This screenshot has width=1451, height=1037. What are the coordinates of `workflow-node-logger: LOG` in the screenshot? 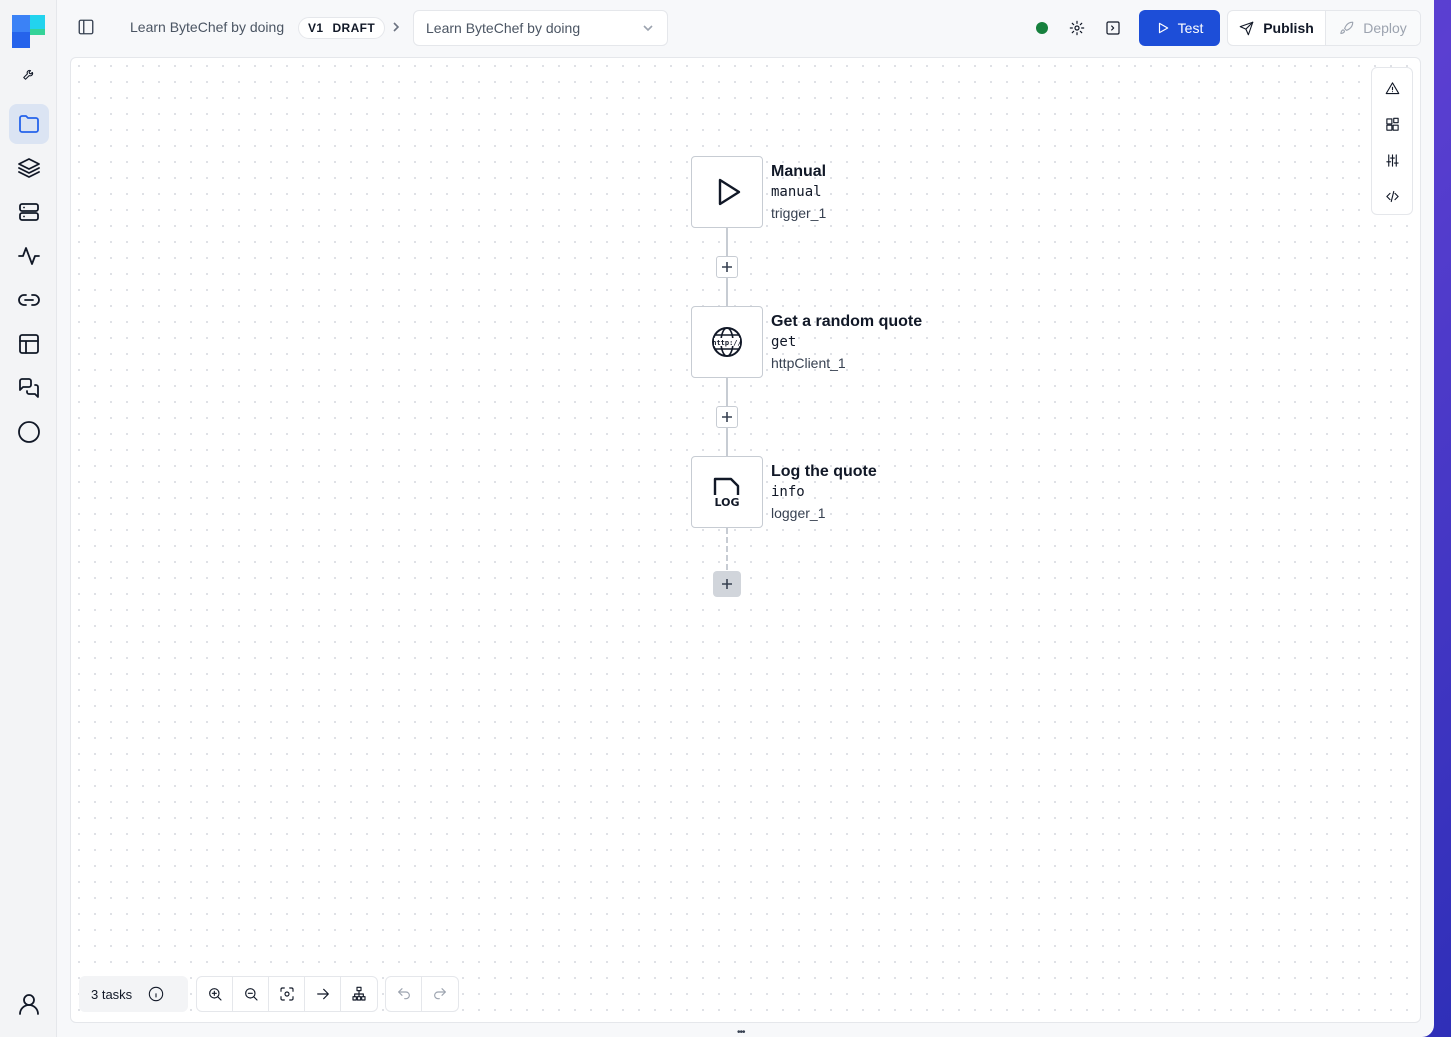 It's located at (727, 492).